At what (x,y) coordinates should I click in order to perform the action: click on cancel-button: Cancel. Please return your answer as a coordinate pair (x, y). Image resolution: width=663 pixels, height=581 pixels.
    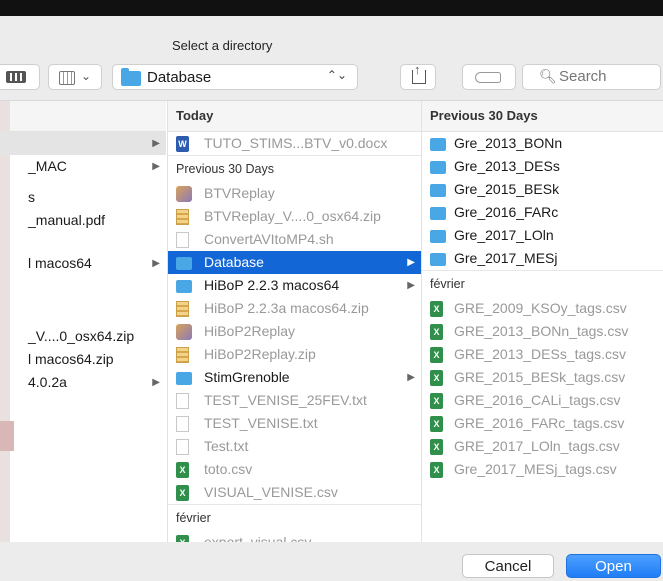
    Looking at the image, I should click on (508, 566).